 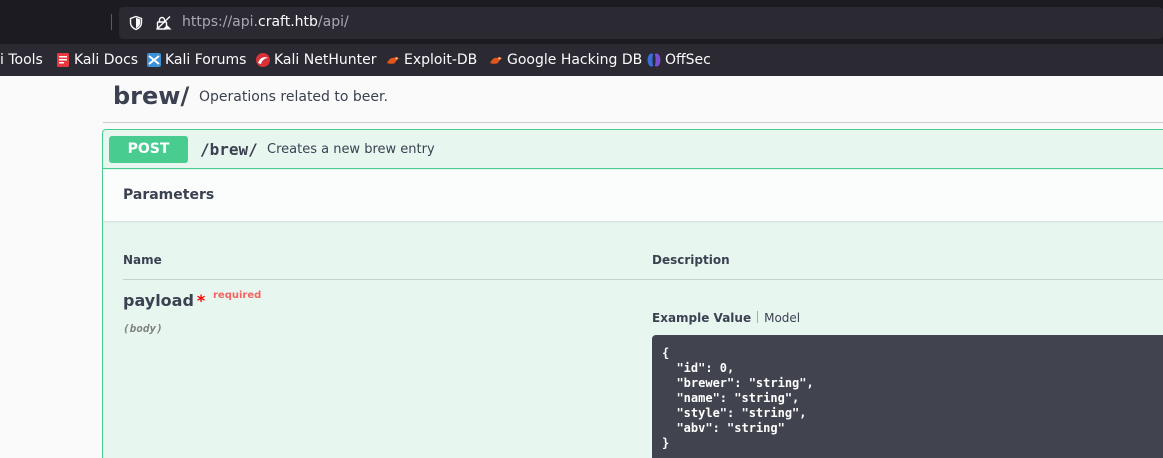 I want to click on bookmark-label: i Tools, so click(x=21, y=60).